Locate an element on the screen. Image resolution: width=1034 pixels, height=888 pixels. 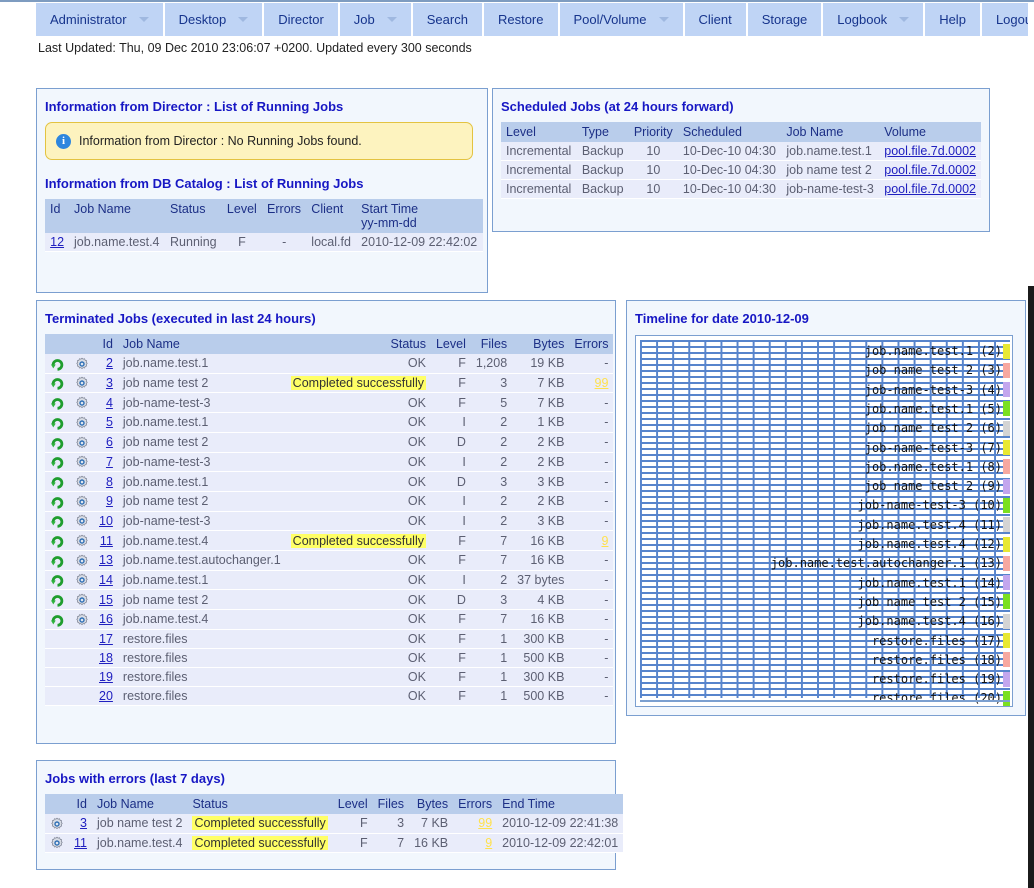
job-id-link: 5 is located at coordinates (109, 422).